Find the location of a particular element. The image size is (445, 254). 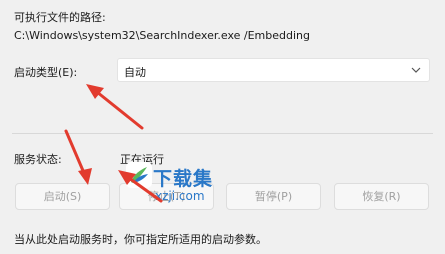

section-divider is located at coordinates (222, 133).